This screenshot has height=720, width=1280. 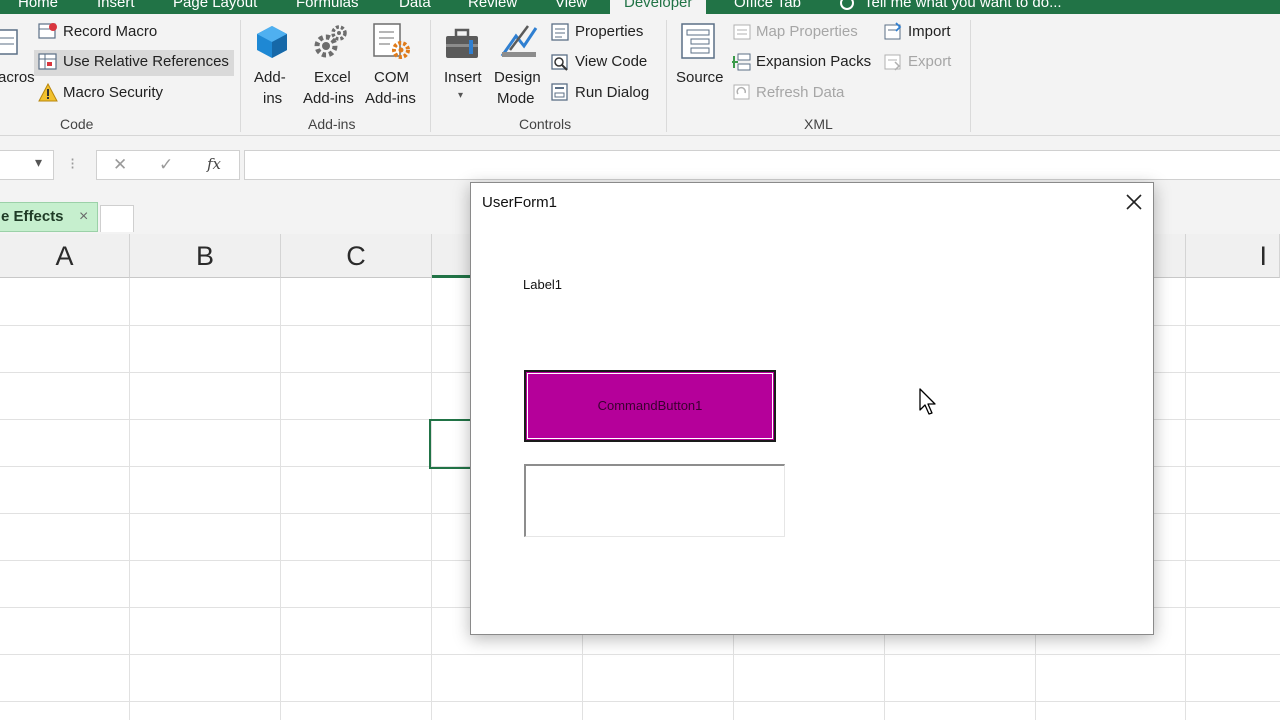 I want to click on run-dialog-icon, so click(x=560, y=92).